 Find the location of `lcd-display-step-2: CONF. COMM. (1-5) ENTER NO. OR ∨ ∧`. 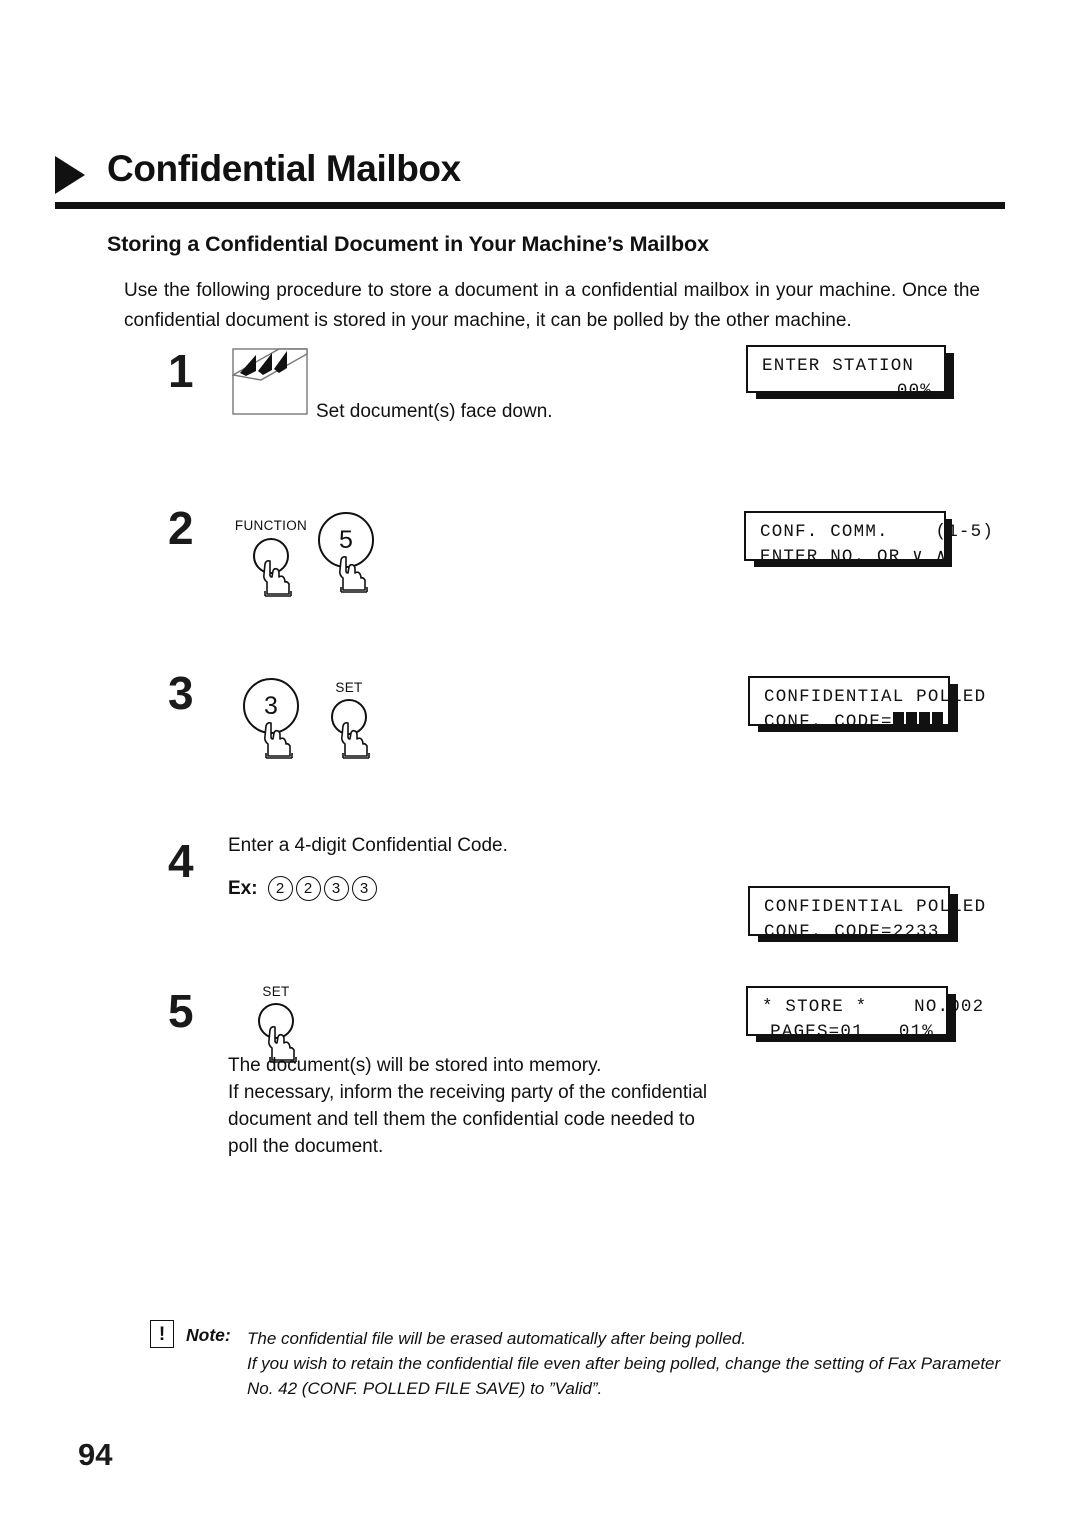

lcd-display-step-2: CONF. COMM. (1-5) ENTER NO. OR ∨ ∧ is located at coordinates (869, 539).